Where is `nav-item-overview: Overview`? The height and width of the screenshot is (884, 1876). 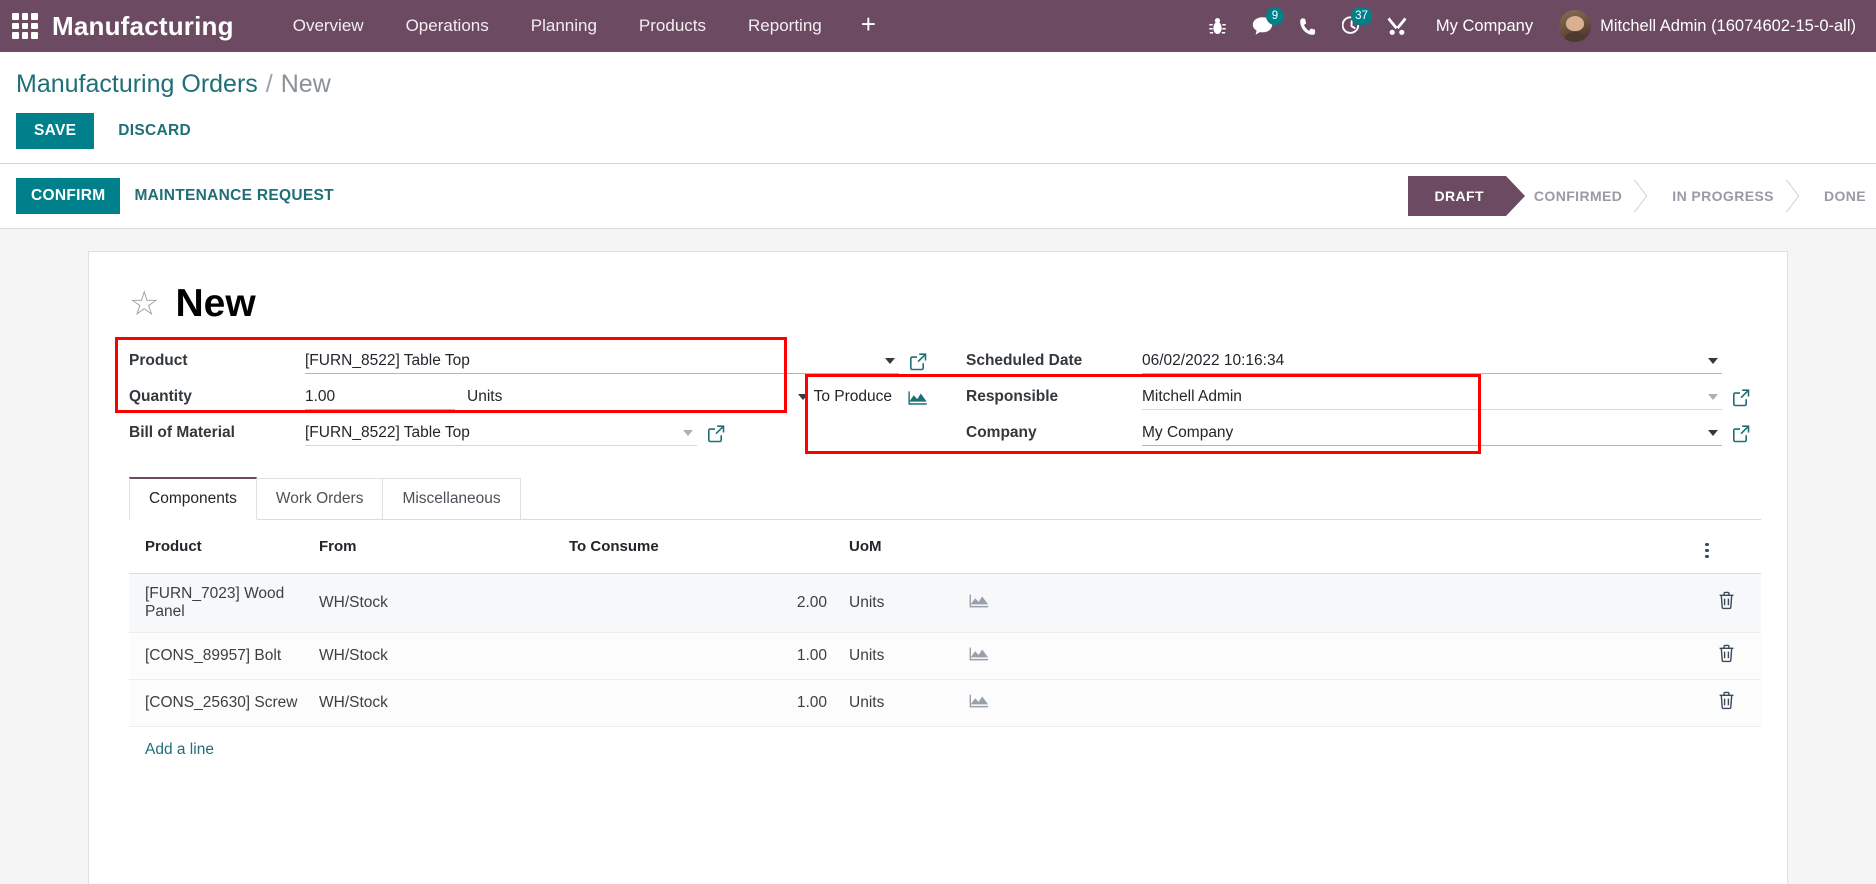 nav-item-overview: Overview is located at coordinates (328, 26).